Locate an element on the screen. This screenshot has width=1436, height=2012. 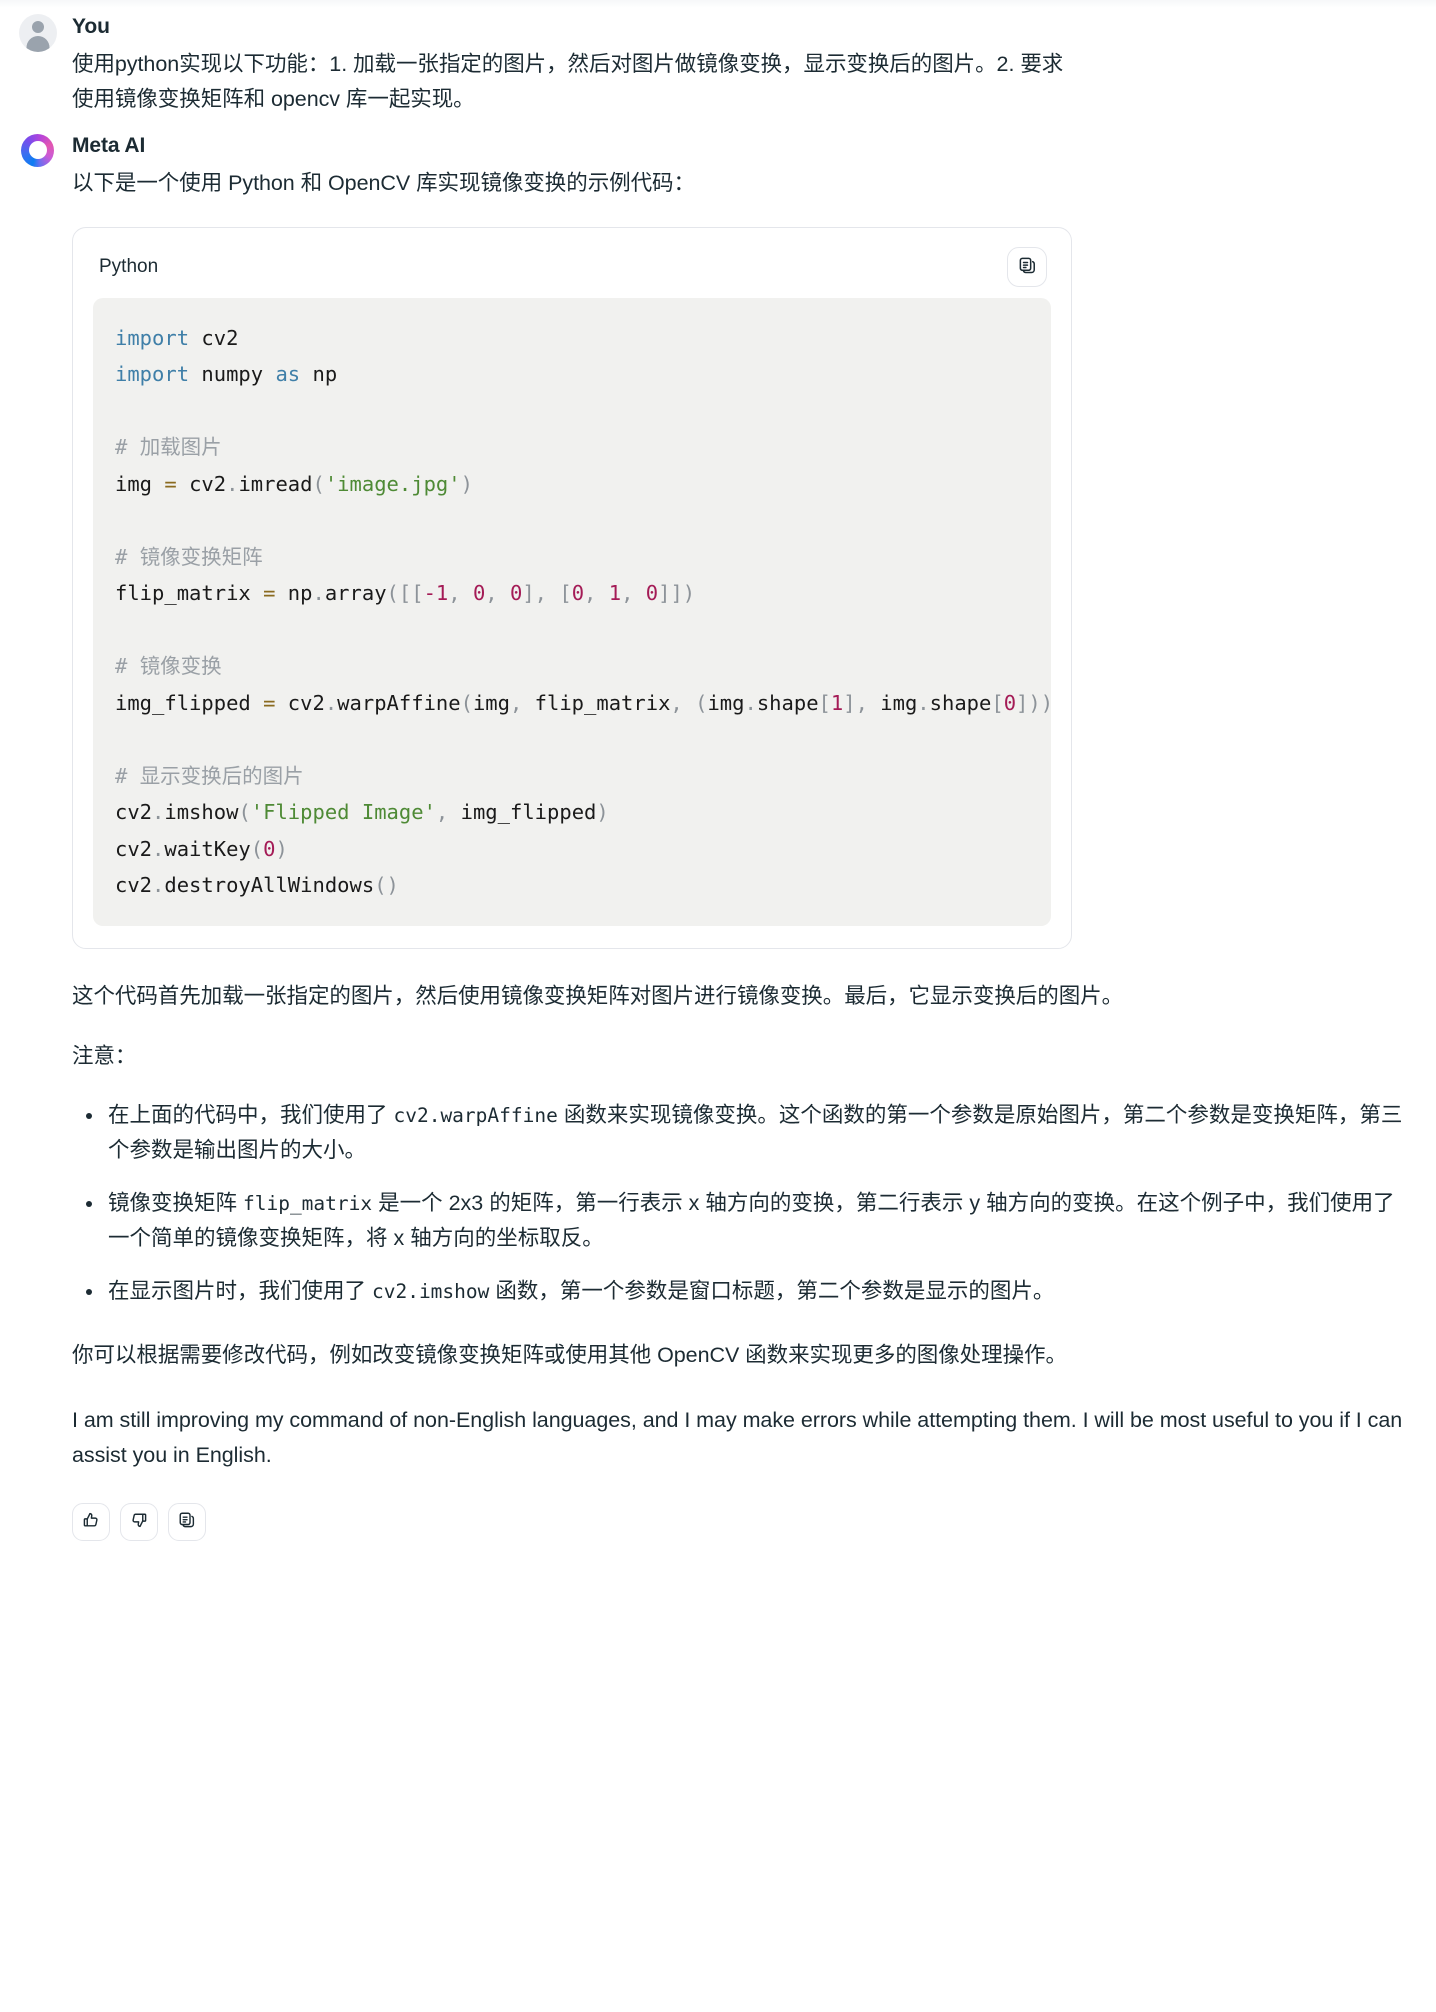
feedback-actions is located at coordinates (754, 1521).